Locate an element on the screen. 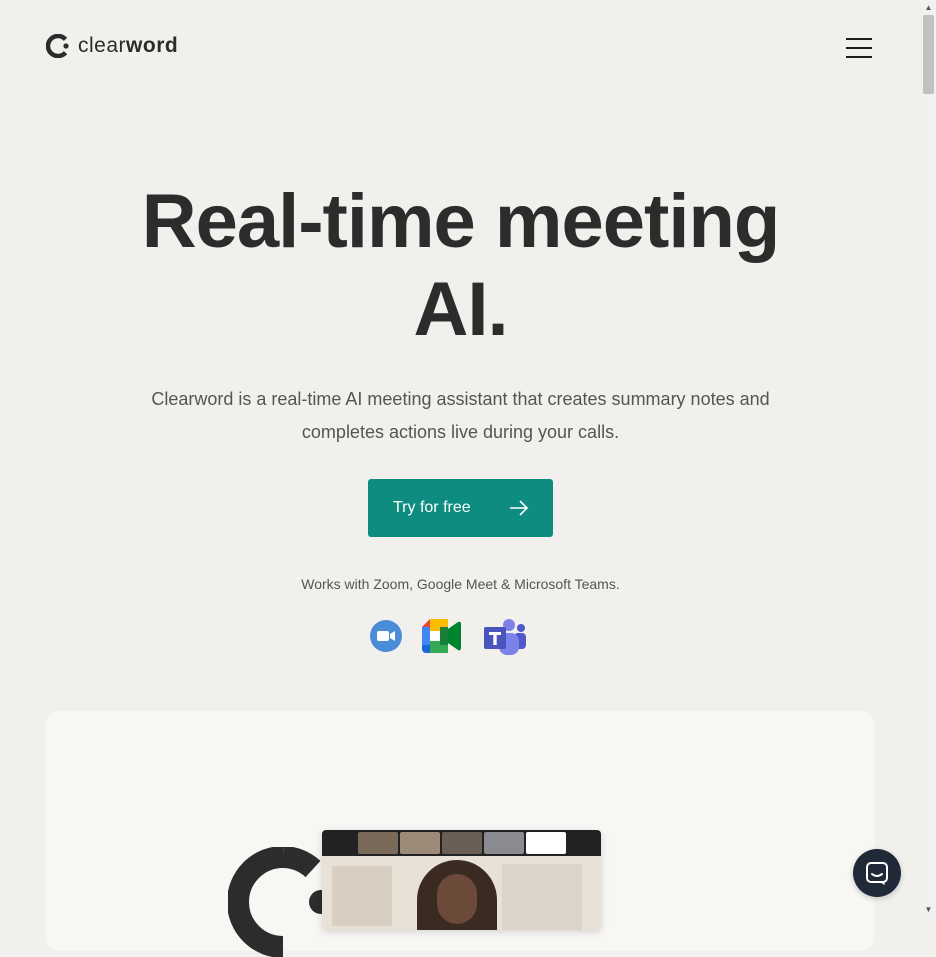 This screenshot has height=957, width=936. brand-name-regular: clear is located at coordinates (102, 45).